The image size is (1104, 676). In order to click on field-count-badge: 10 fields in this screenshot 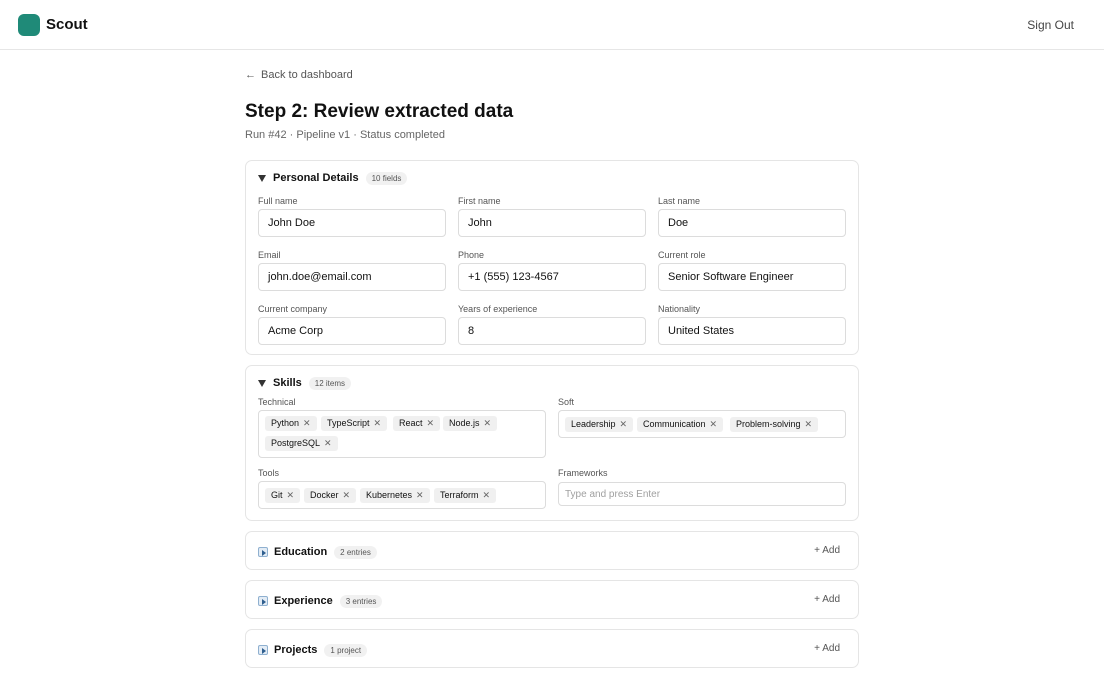, I will do `click(386, 178)`.